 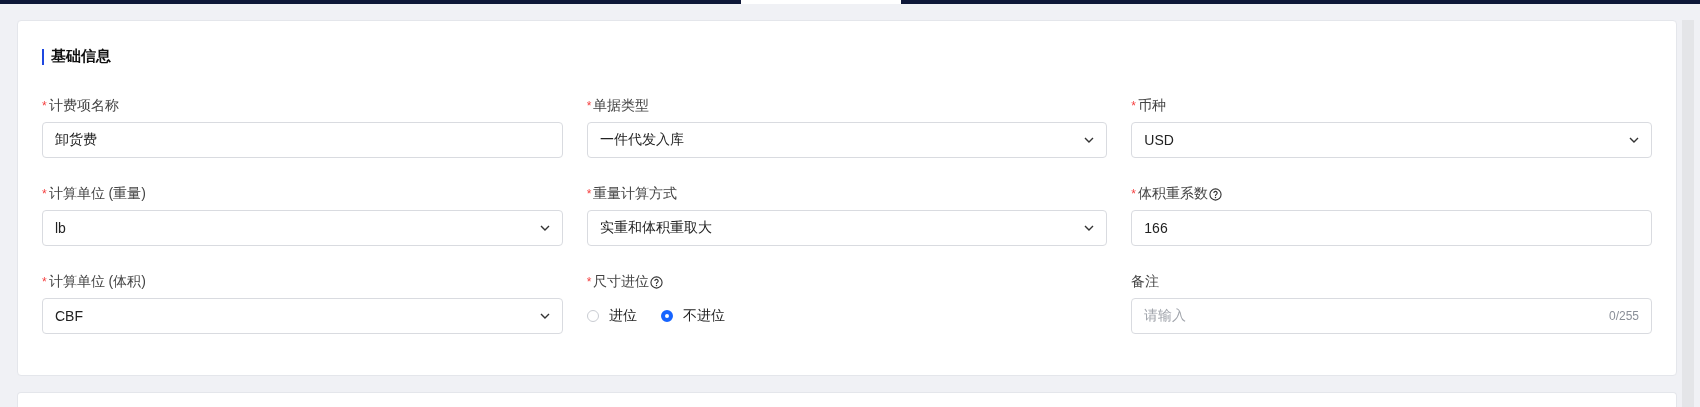 What do you see at coordinates (1391, 140) in the screenshot?
I see `select-field: USD` at bounding box center [1391, 140].